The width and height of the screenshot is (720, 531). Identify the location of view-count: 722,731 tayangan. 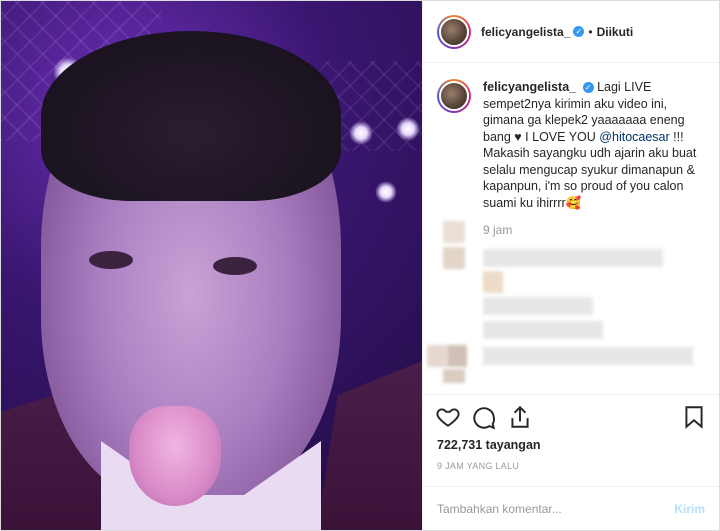
(571, 447).